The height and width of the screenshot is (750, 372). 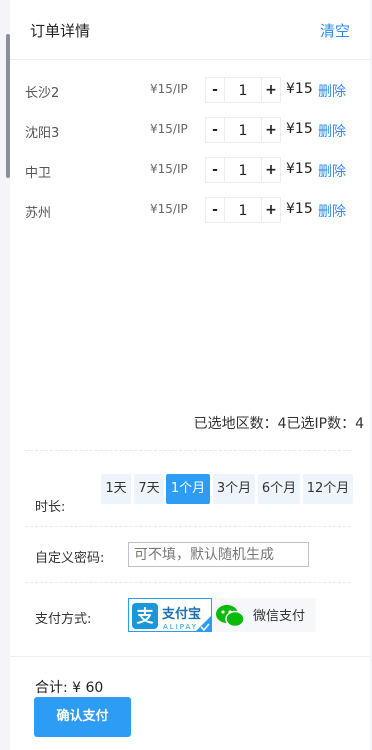 What do you see at coordinates (50, 507) in the screenshot?
I see `duration-label: 时长:` at bounding box center [50, 507].